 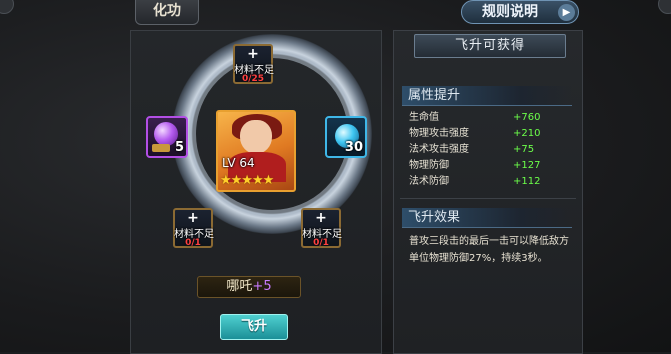 What do you see at coordinates (167, 12) in the screenshot?
I see `tab-huagong: 化功` at bounding box center [167, 12].